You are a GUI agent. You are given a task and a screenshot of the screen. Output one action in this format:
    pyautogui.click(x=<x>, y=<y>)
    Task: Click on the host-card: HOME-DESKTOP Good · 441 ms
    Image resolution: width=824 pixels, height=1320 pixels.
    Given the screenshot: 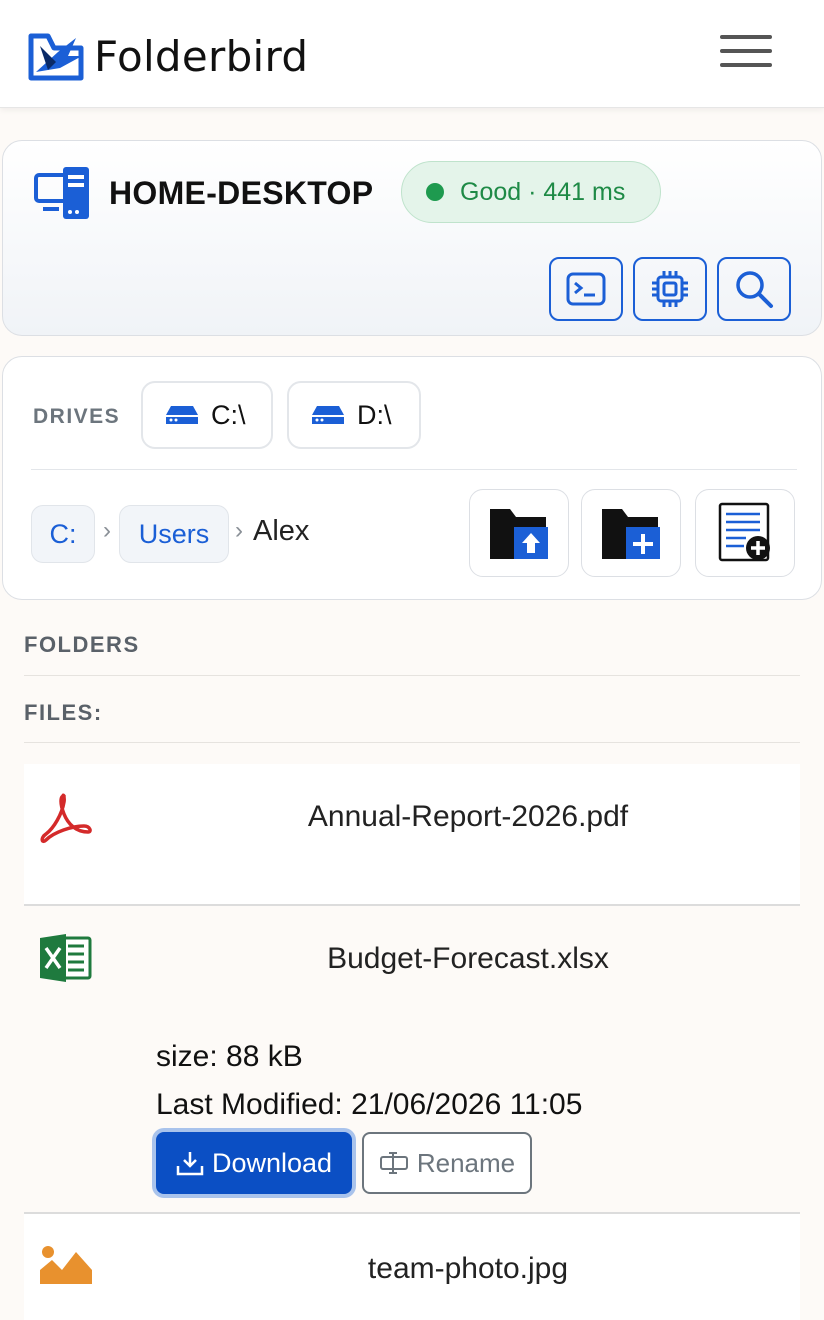 What is the action you would take?
    pyautogui.click(x=412, y=238)
    